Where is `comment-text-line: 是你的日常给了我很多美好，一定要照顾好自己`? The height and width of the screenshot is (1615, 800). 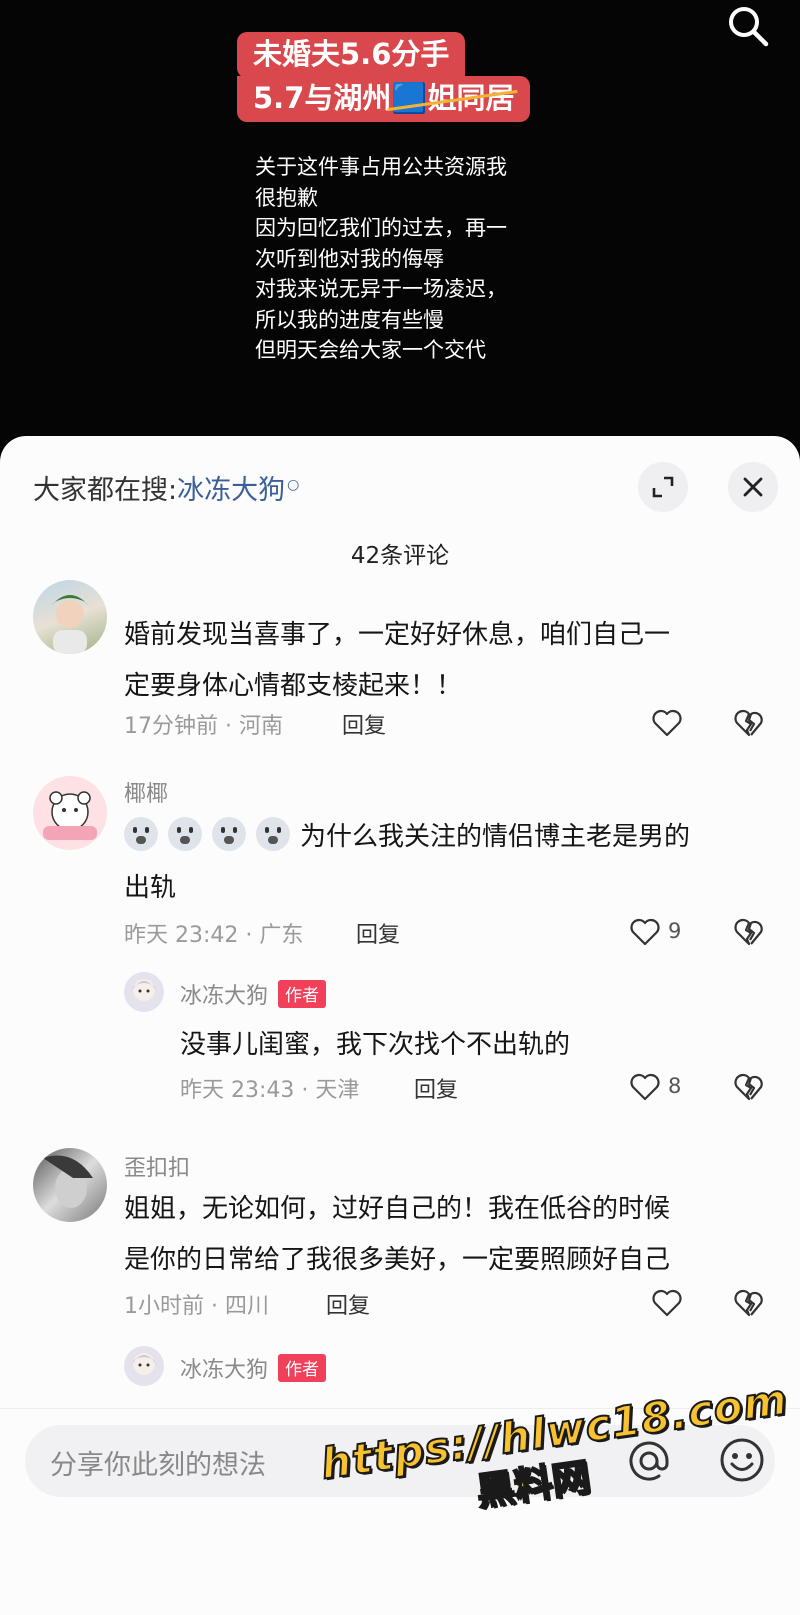
comment-text-line: 是你的日常给了我很多美好，一定要照顾好自己 is located at coordinates (397, 1260).